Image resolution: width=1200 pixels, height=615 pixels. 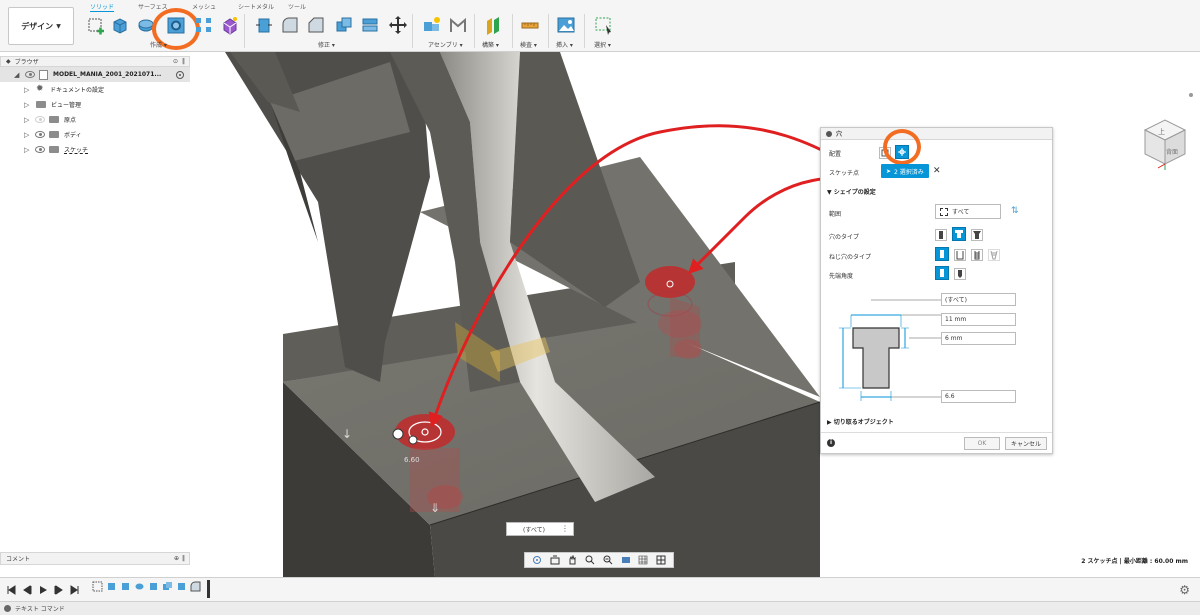 What do you see at coordinates (661, 560) in the screenshot?
I see `viewports-icon` at bounding box center [661, 560].